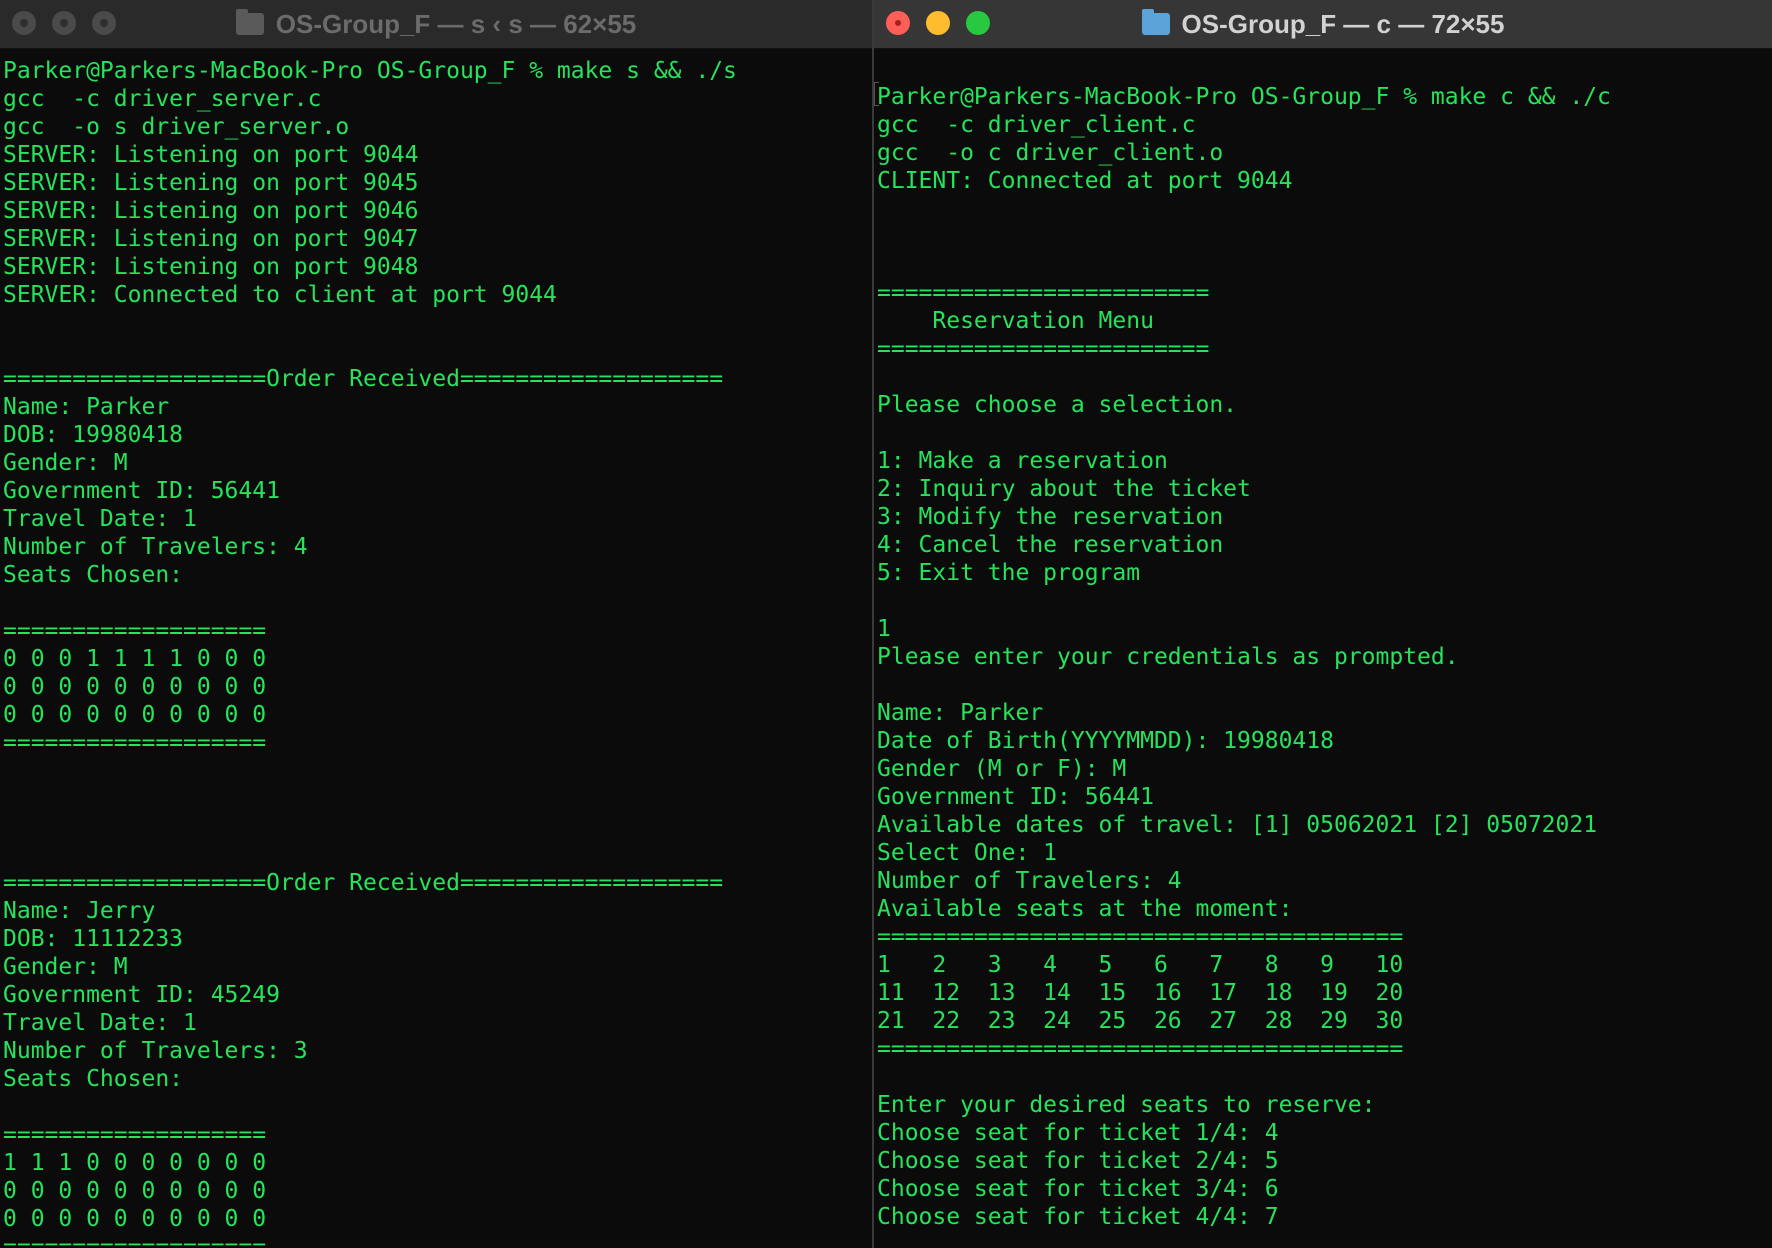  What do you see at coordinates (1078, 1189) in the screenshot?
I see `terminal-line: Choose seat for ticket 3/4: 6` at bounding box center [1078, 1189].